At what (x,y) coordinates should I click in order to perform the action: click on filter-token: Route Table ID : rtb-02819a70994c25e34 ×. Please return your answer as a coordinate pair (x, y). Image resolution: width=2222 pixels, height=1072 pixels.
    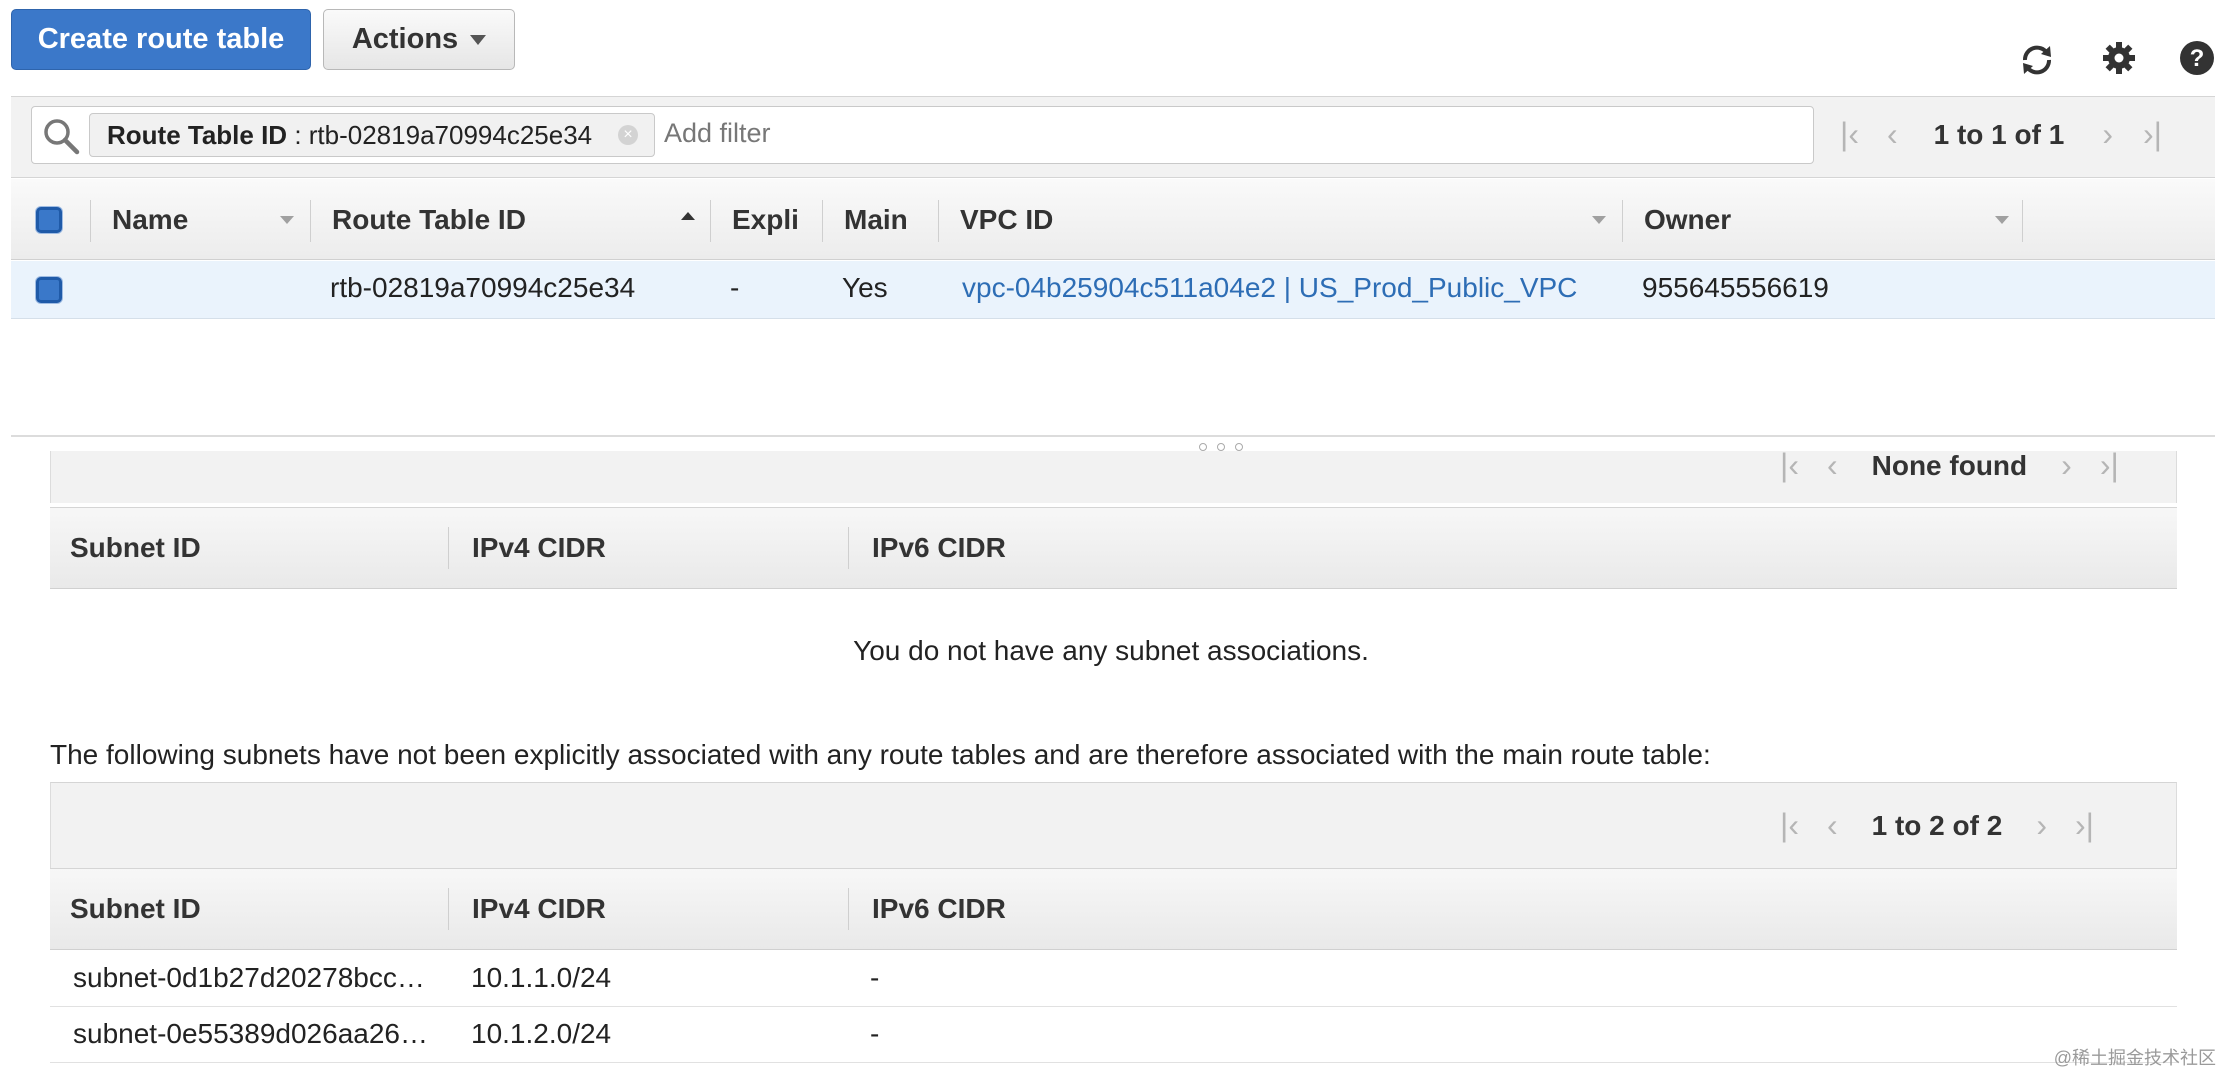
    Looking at the image, I should click on (372, 135).